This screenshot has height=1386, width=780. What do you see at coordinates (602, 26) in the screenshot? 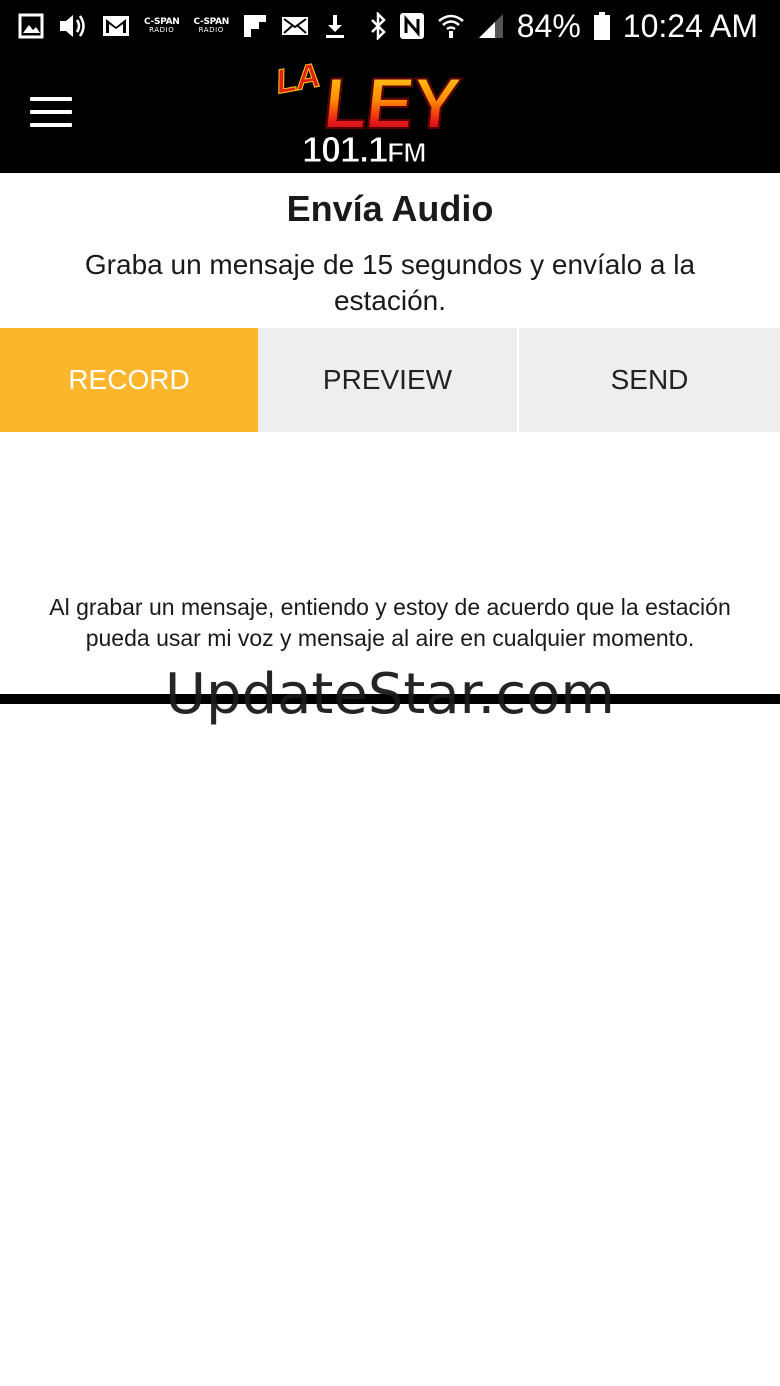
I see `battery-icon` at bounding box center [602, 26].